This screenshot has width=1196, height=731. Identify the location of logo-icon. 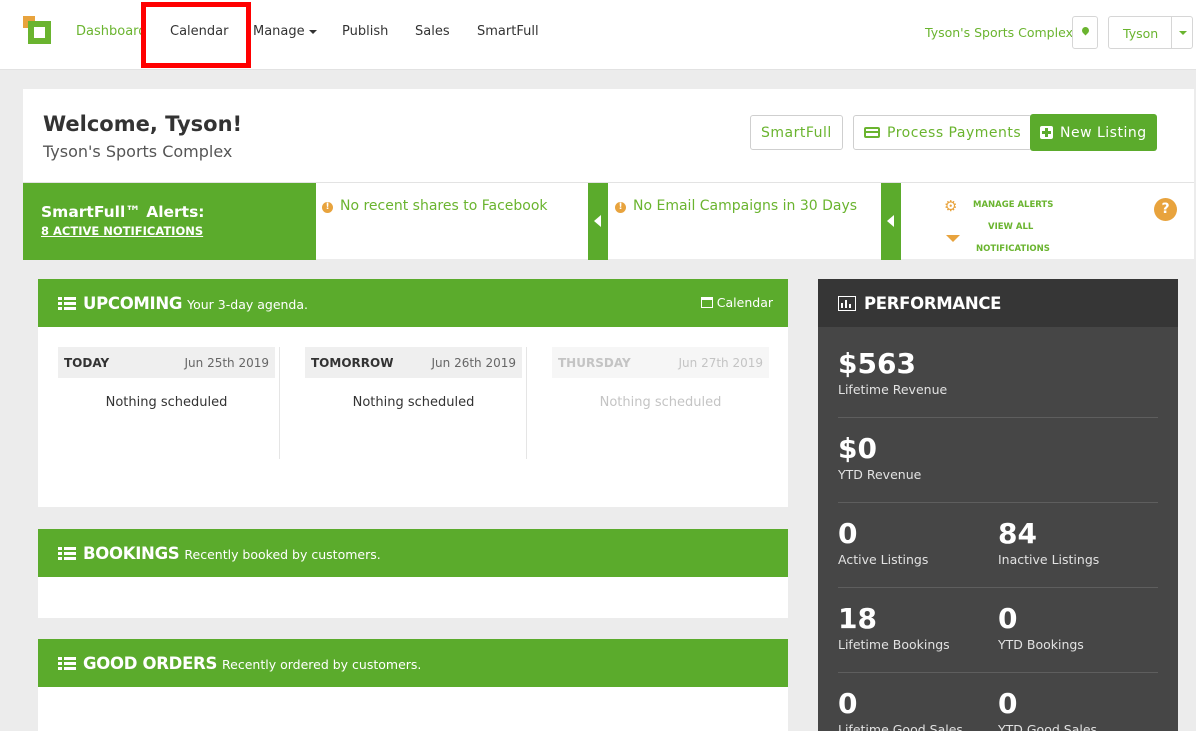
(37, 30).